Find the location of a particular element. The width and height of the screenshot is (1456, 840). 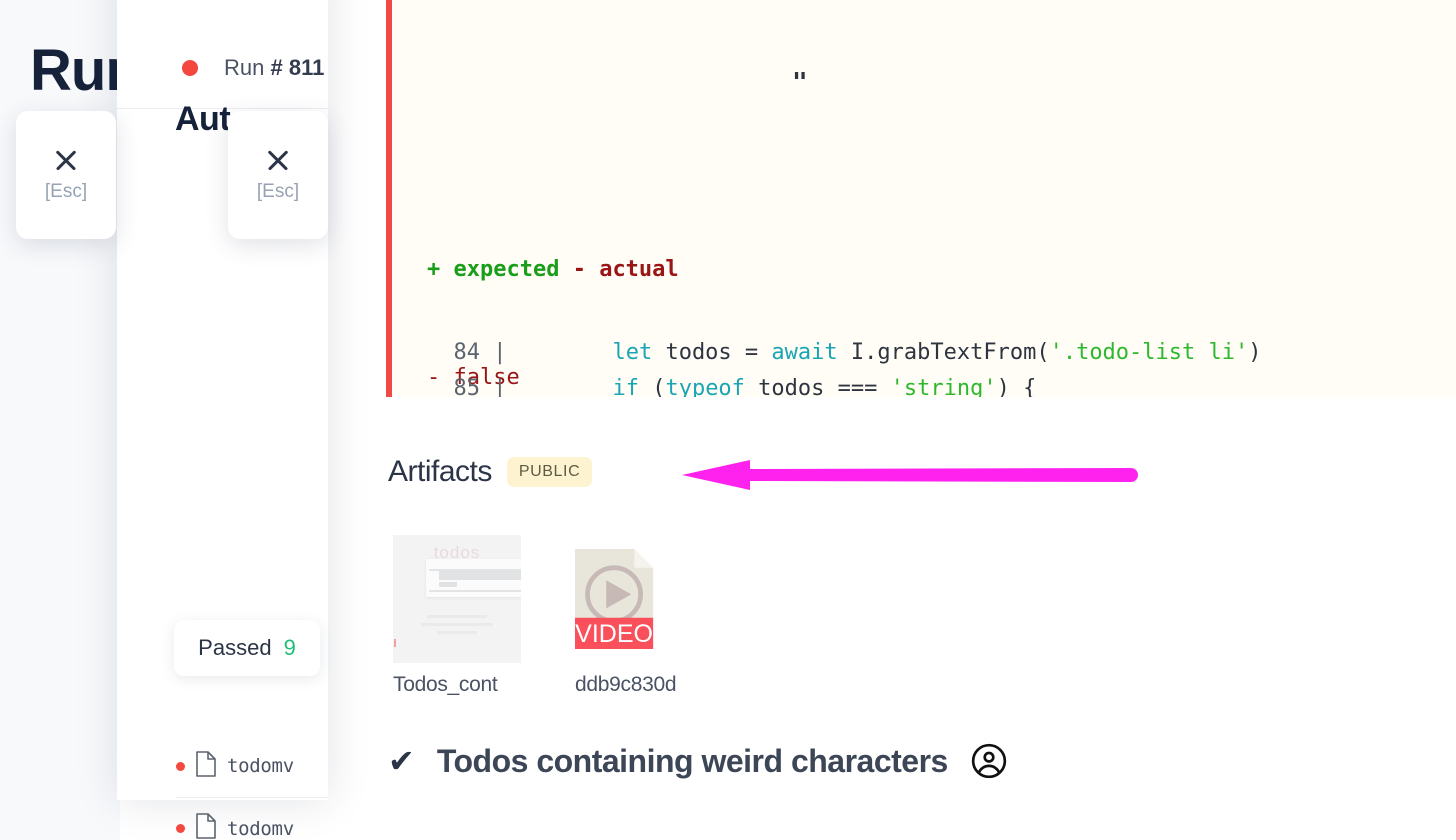

run-label: Run # 811 is located at coordinates (274, 68).